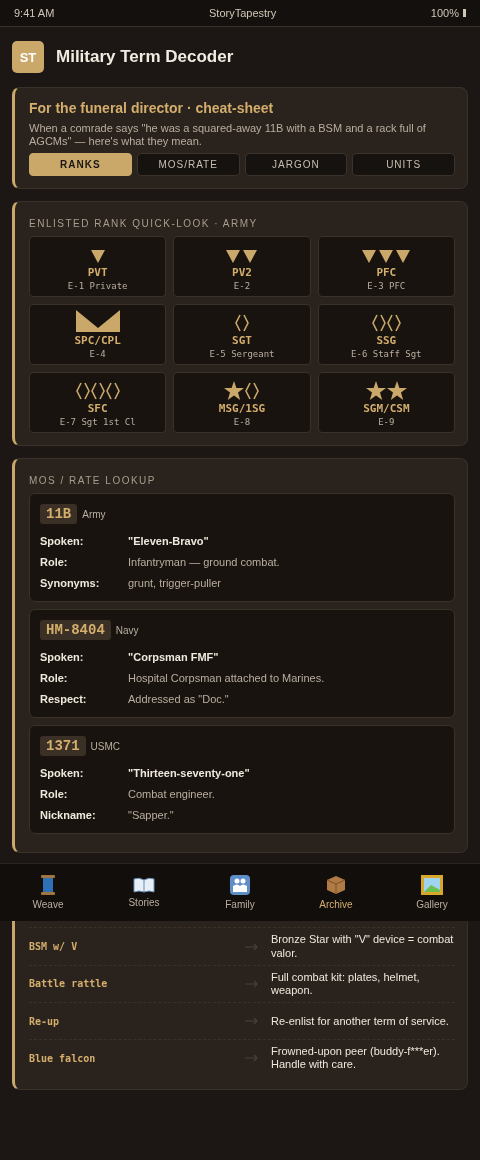 This screenshot has height=1160, width=480. I want to click on card-description: When a comrade says "he was a squared-away 11B with a BSM and a rack full of AGCMs" — here's what they mean., so click(228, 135).